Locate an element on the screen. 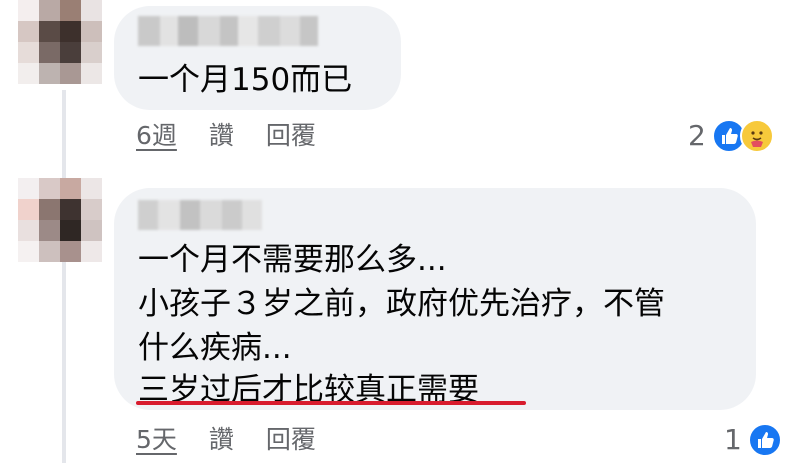 The width and height of the screenshot is (800, 463). thread-connector-line is located at coordinates (64, 276).